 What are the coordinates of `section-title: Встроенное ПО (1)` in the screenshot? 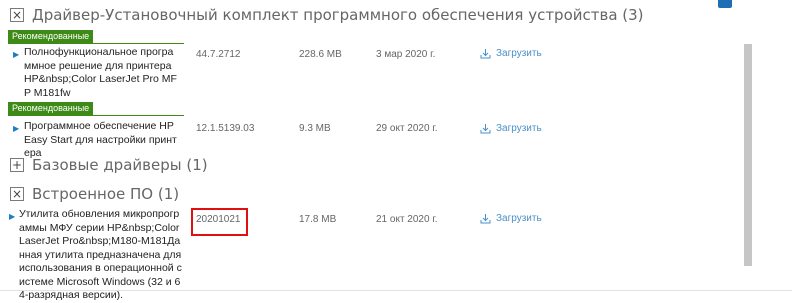 It's located at (105, 194).